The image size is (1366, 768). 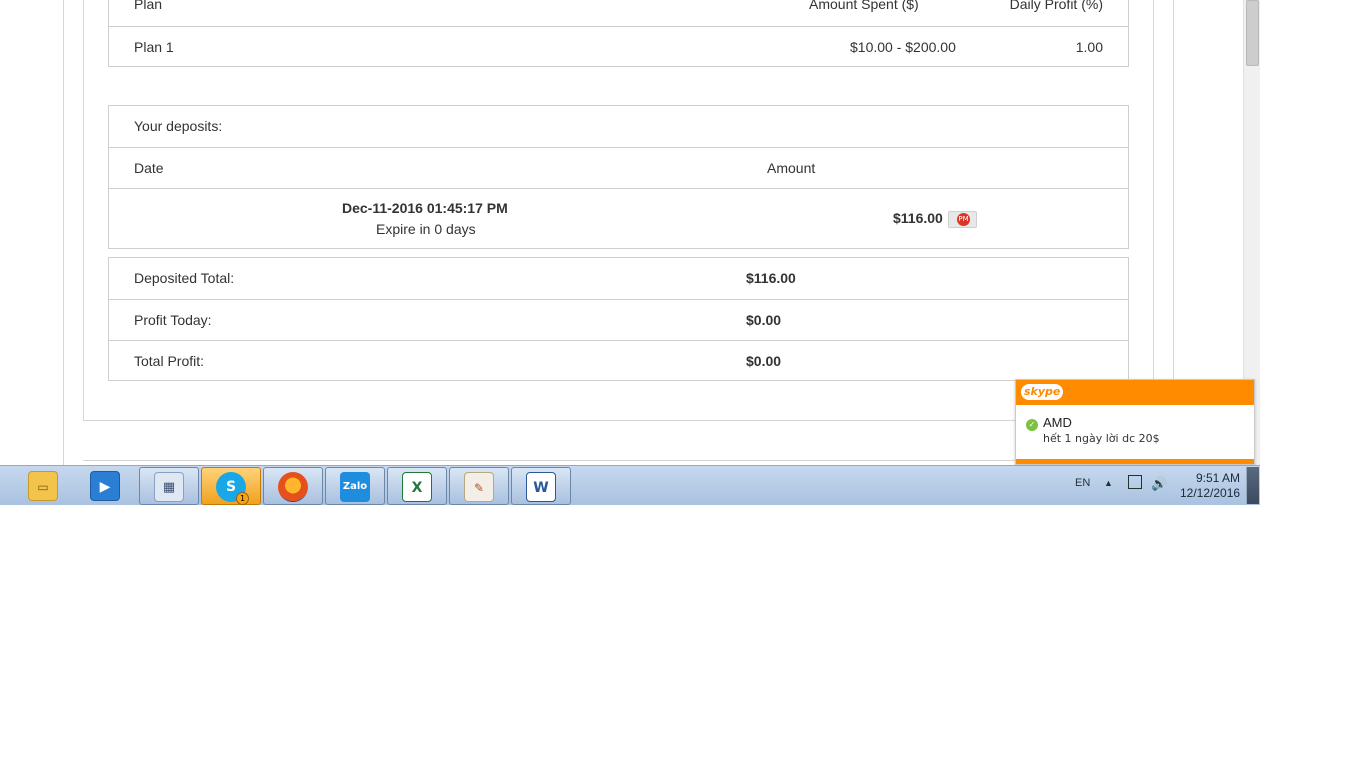 What do you see at coordinates (149, 168) in the screenshot?
I see `date-header: Date` at bounding box center [149, 168].